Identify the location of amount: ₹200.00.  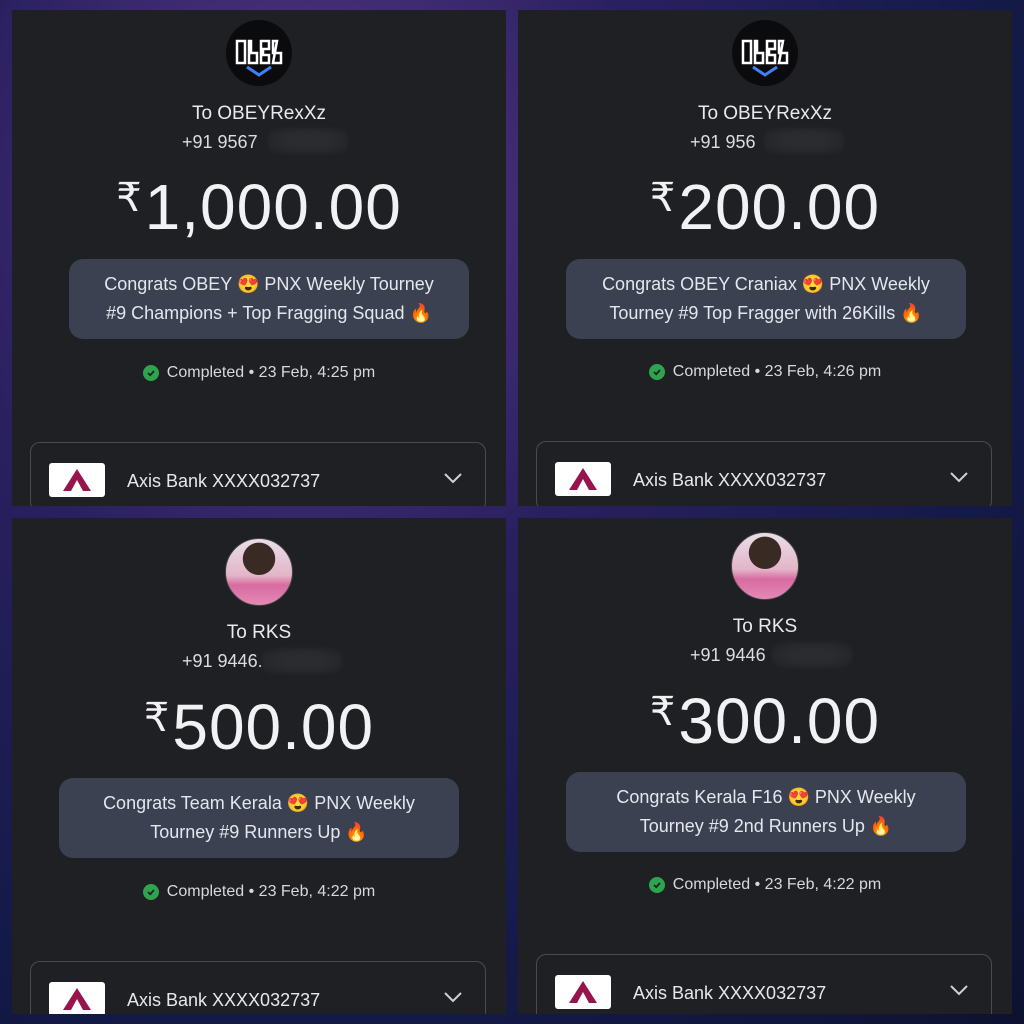
(765, 207).